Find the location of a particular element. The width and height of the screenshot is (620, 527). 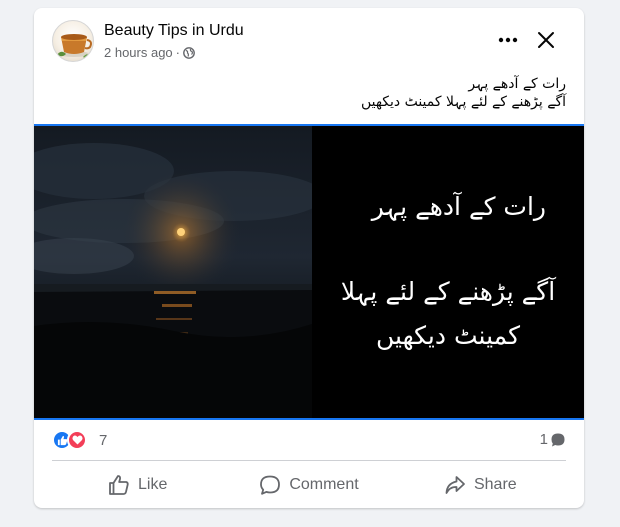

comment-count: 1 is located at coordinates (553, 439).